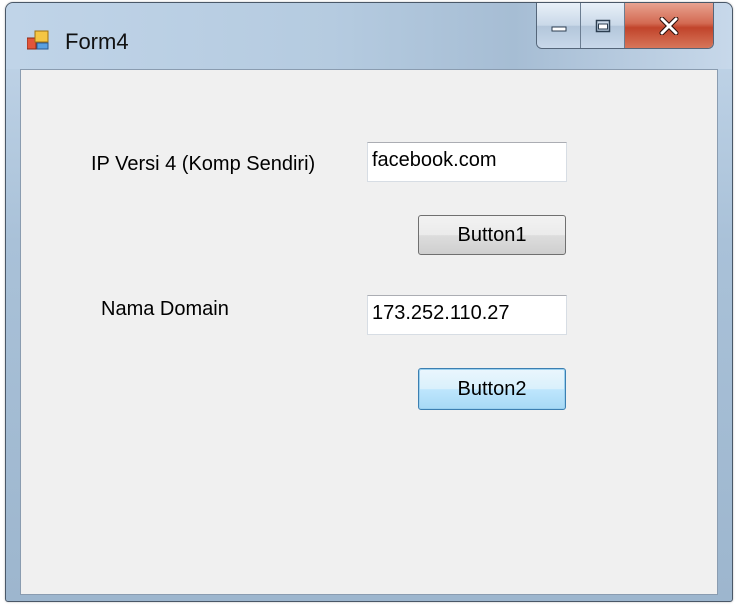 This screenshot has height=605, width=736. I want to click on close-icon, so click(669, 25).